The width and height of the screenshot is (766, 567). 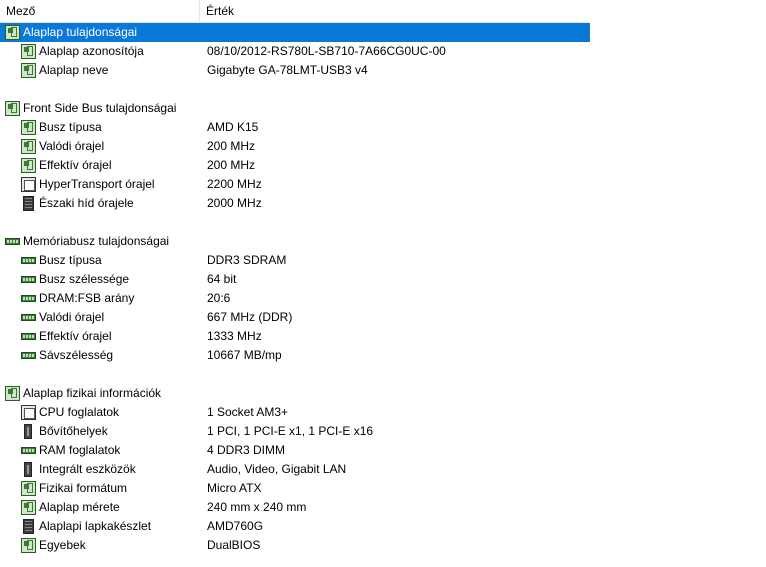 What do you see at coordinates (247, 260) in the screenshot?
I see `property-value: DDR3 SDRAM` at bounding box center [247, 260].